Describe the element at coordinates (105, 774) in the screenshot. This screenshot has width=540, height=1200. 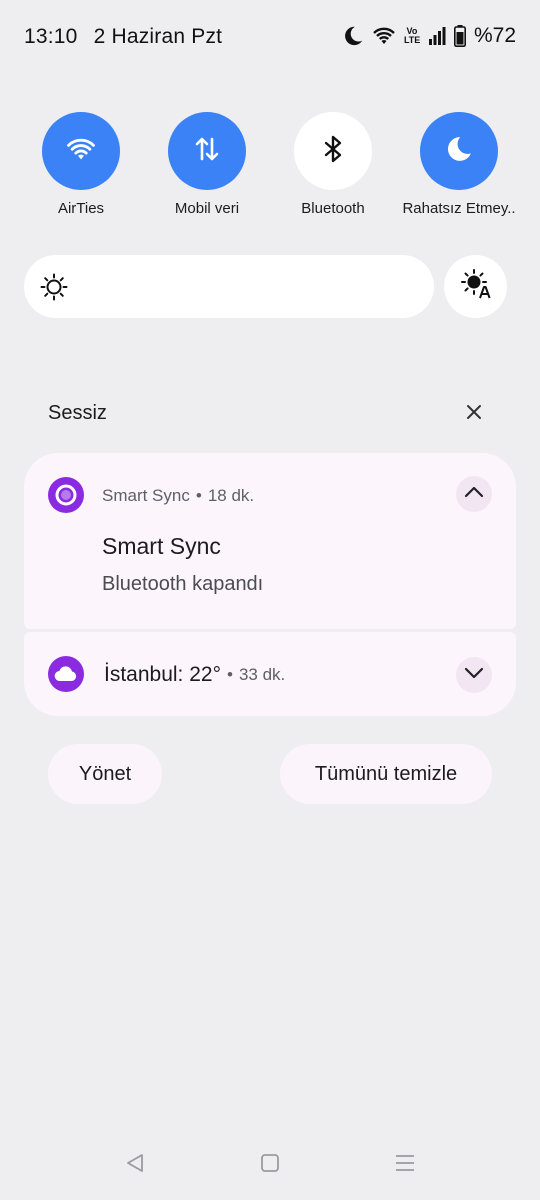
I see `manage-button: Yönet` at that location.